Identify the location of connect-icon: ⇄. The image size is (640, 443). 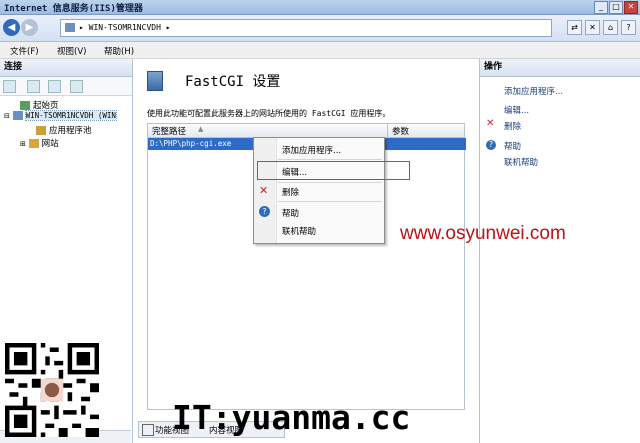
(574, 27).